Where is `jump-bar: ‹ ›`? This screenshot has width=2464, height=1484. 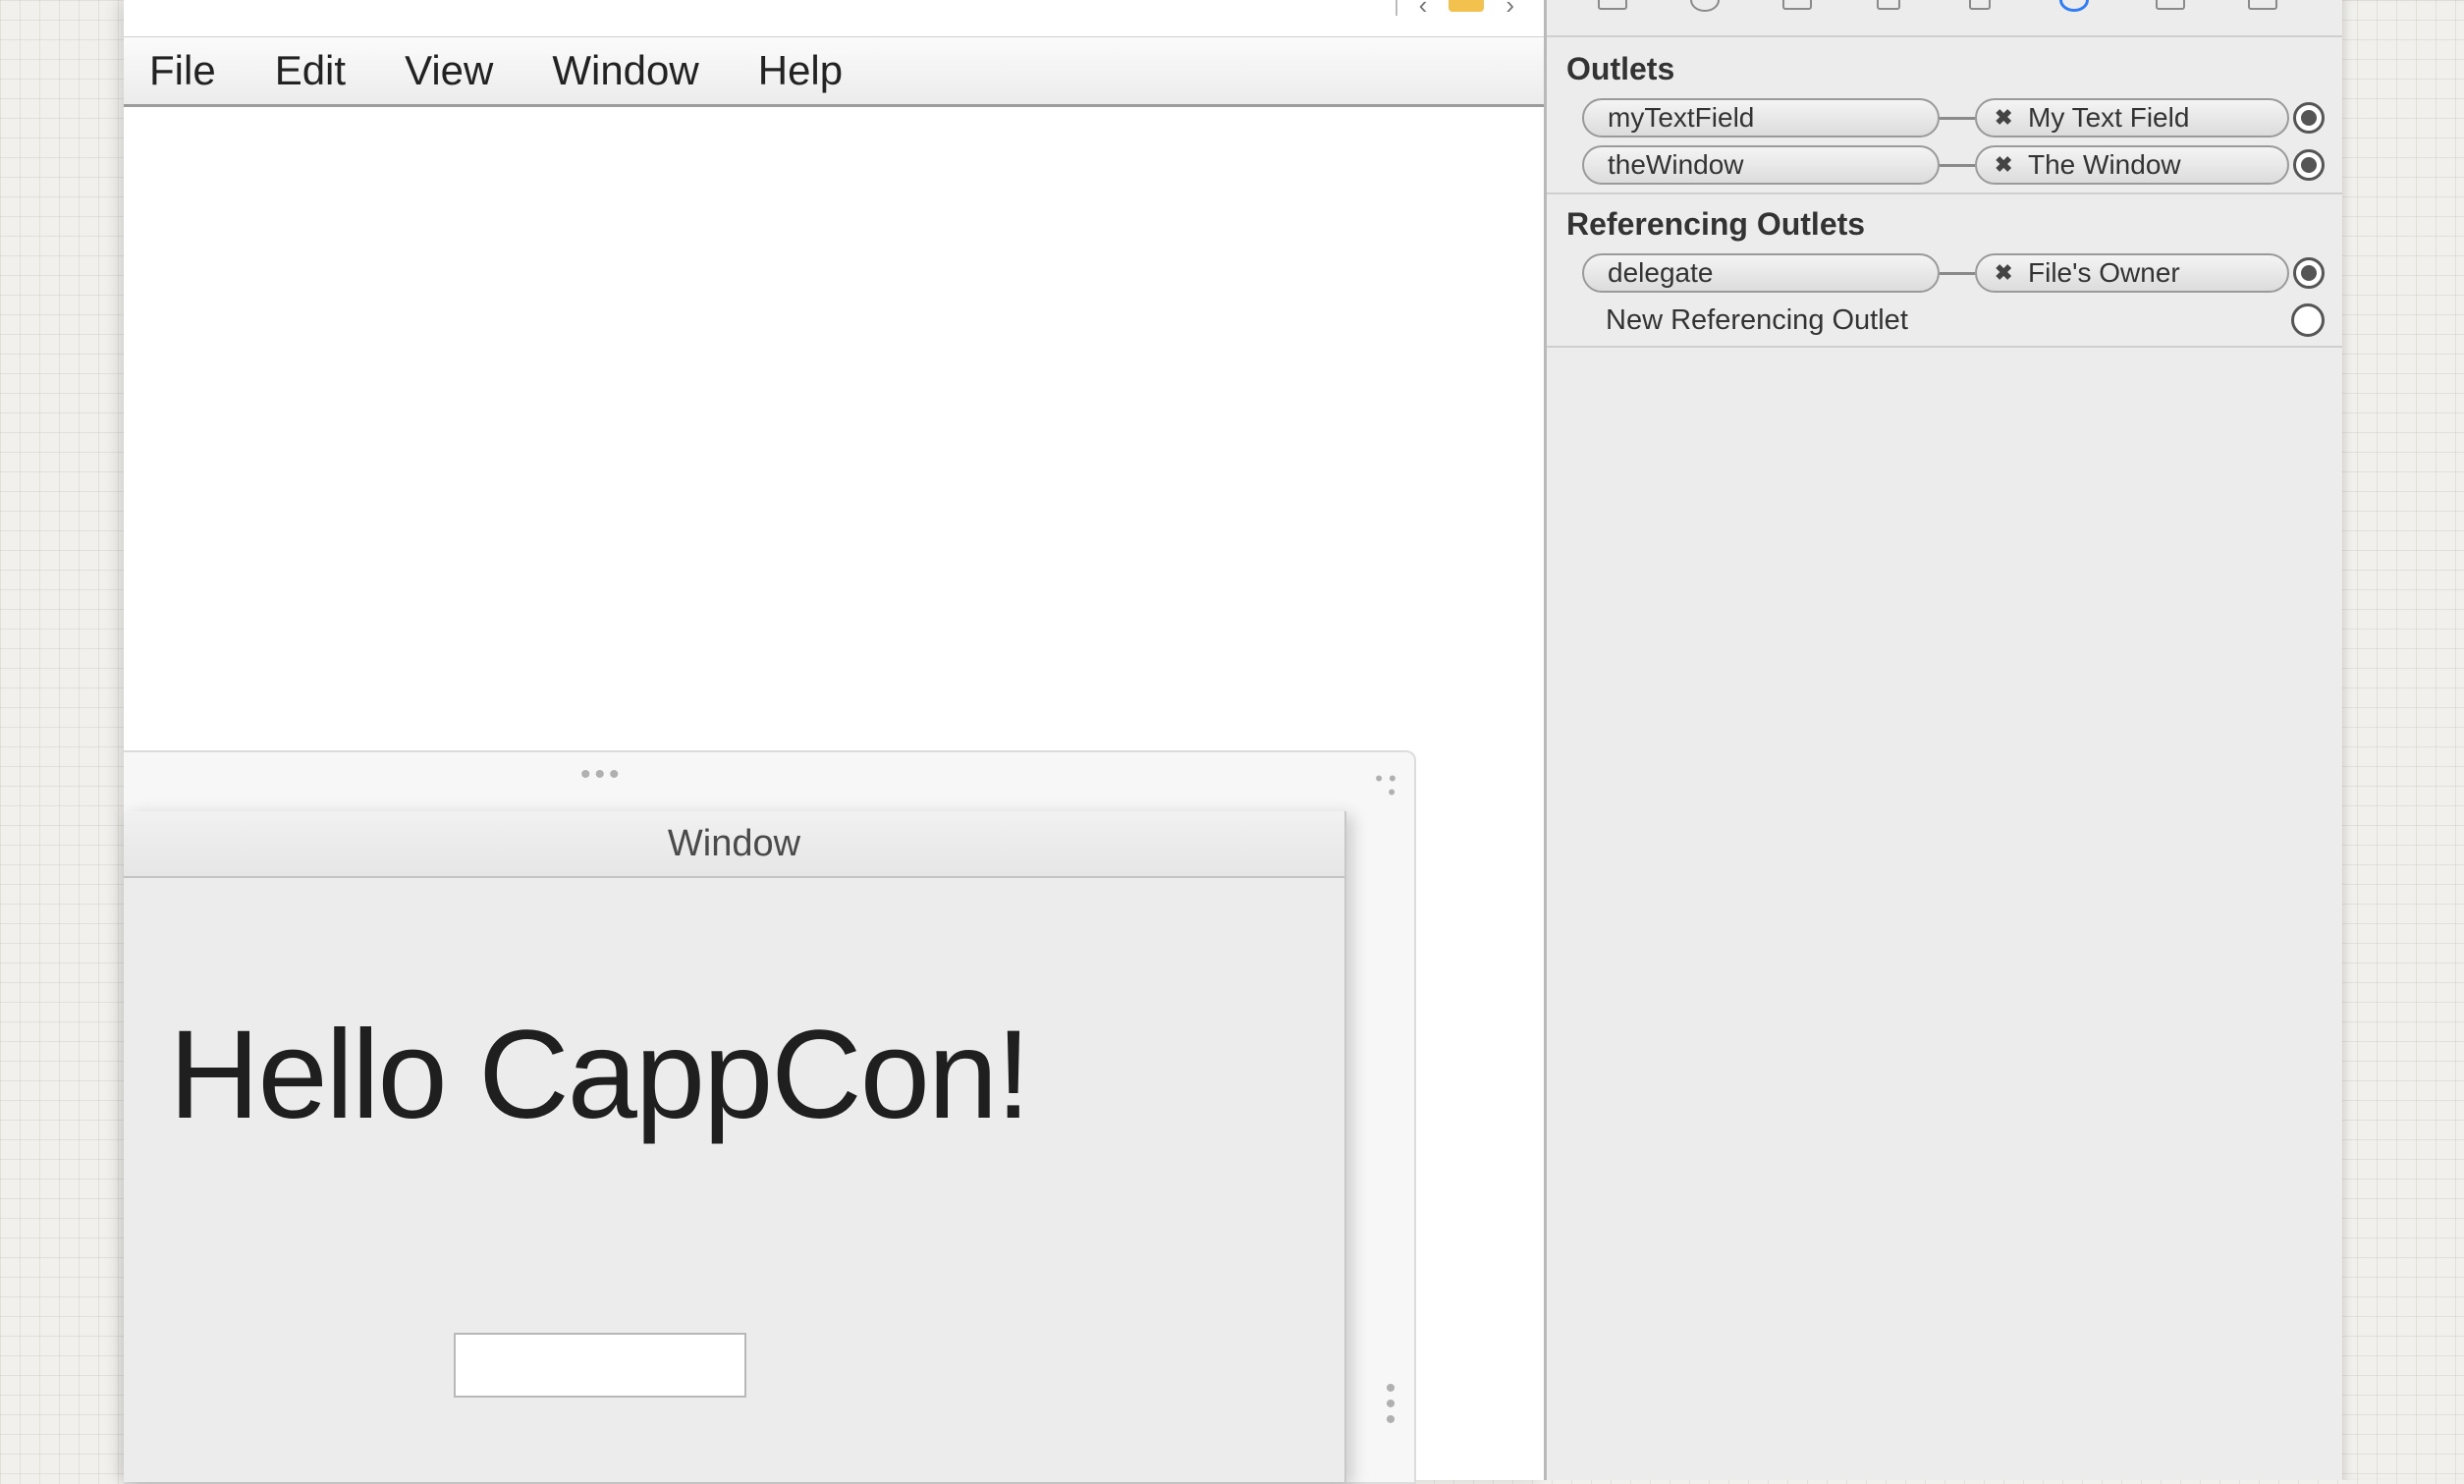 jump-bar: ‹ › is located at coordinates (1455, 9).